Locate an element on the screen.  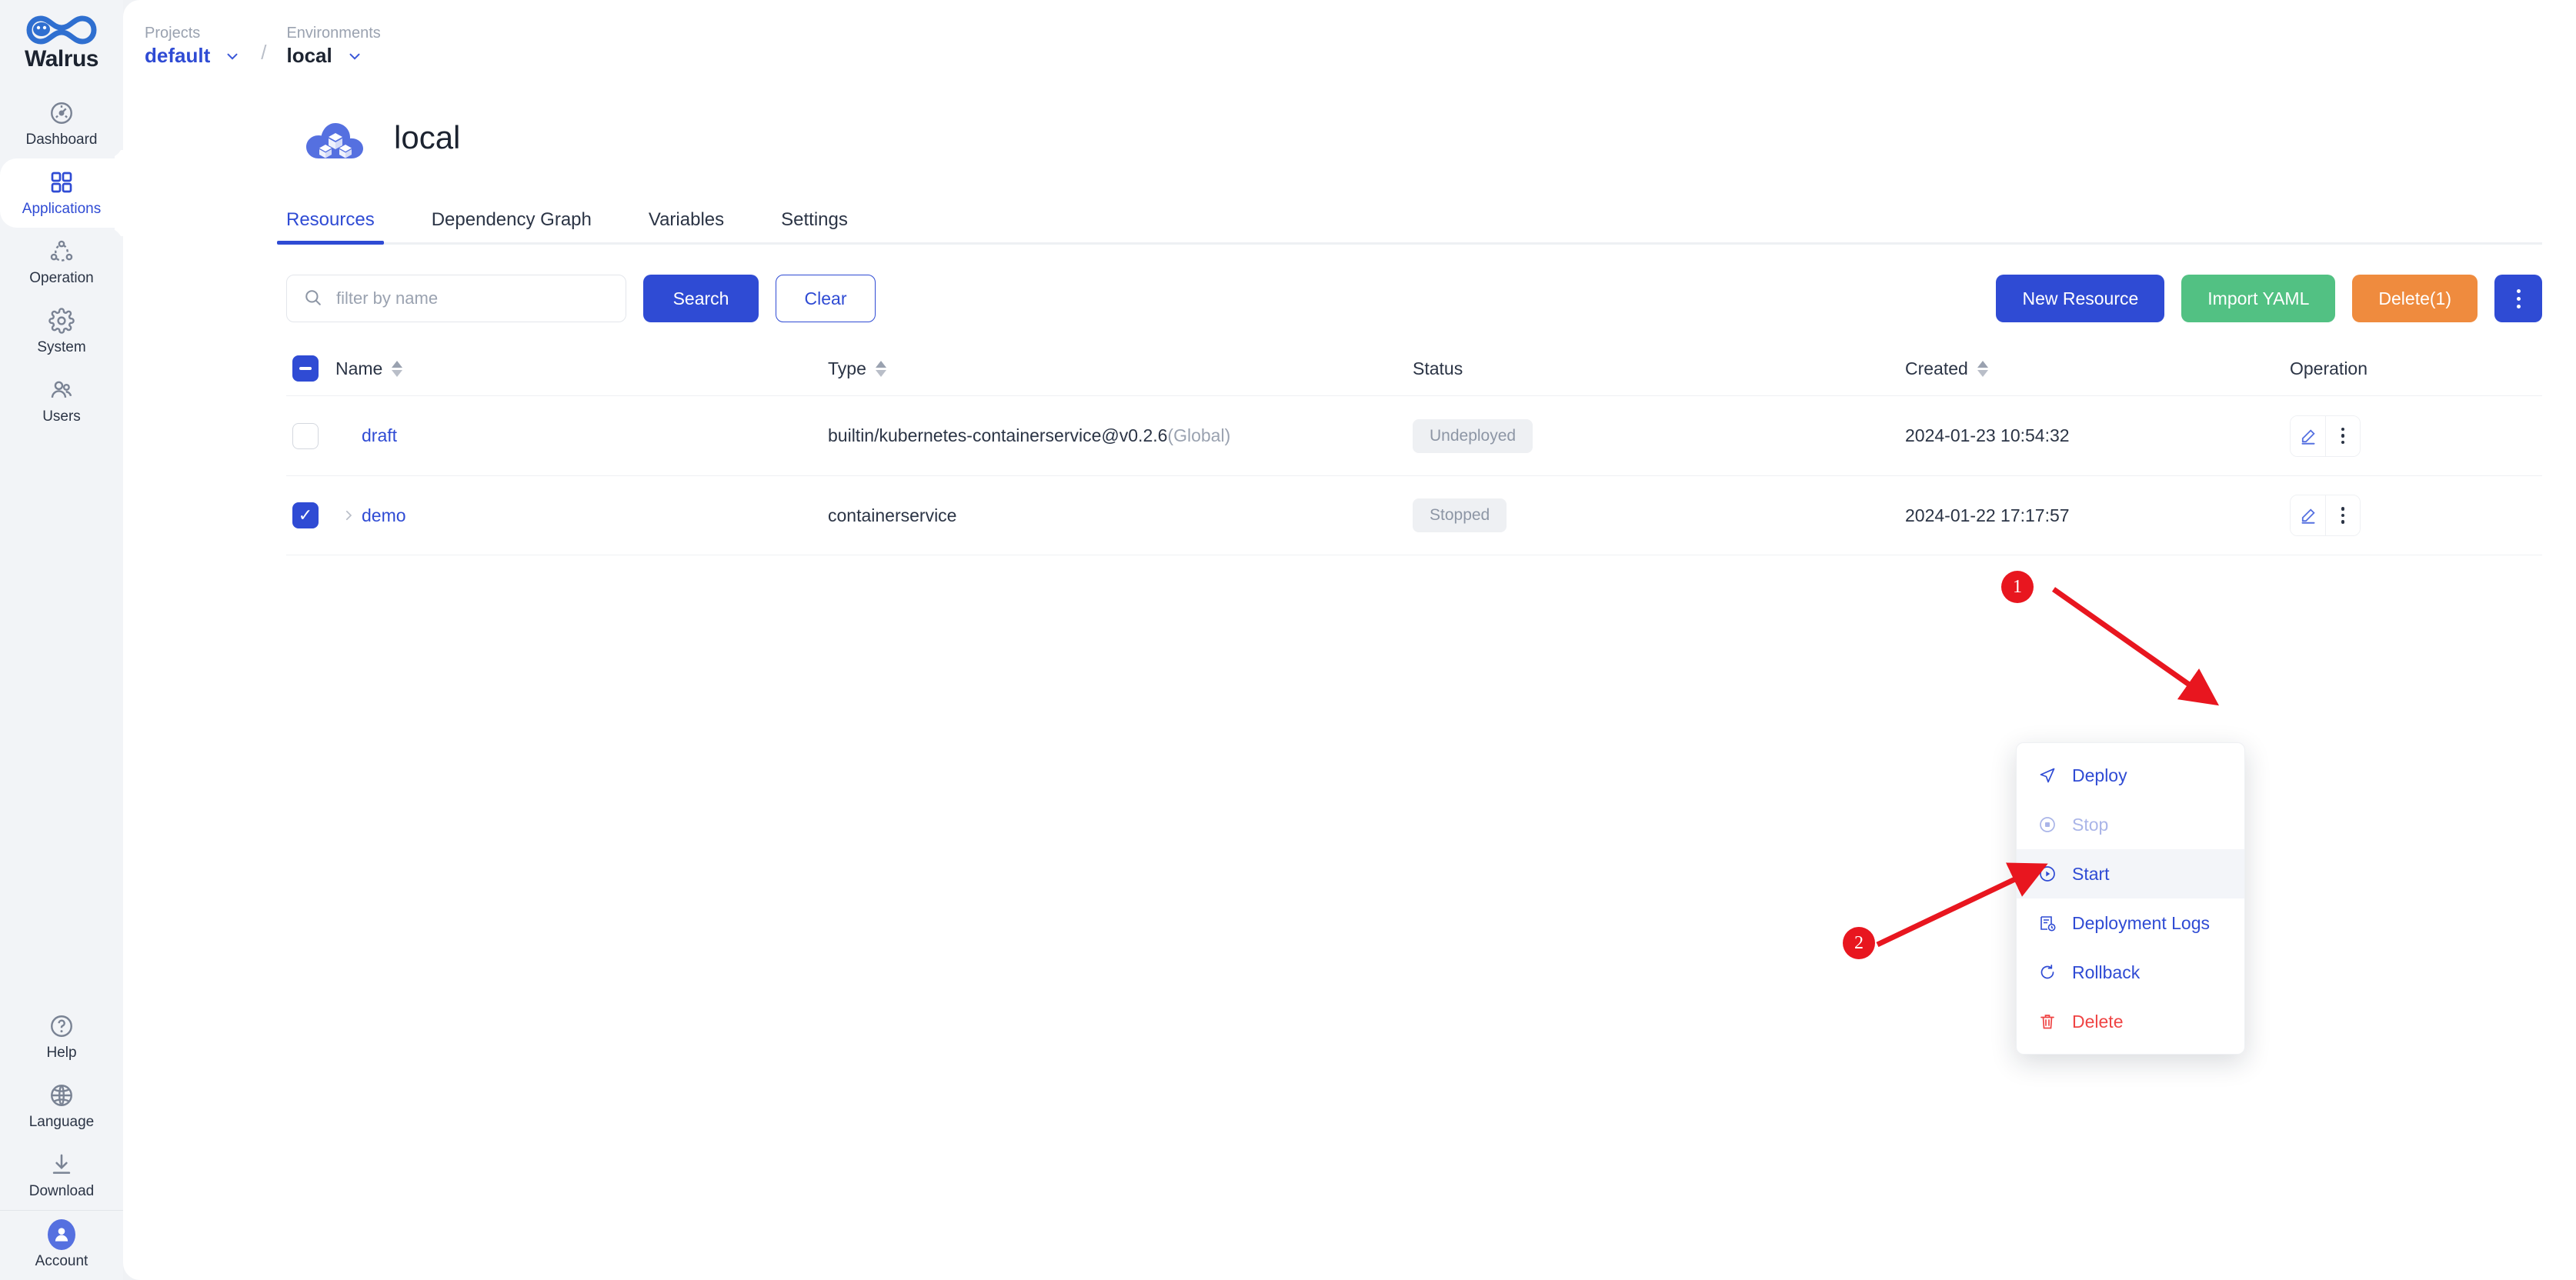
column-label: Operation is located at coordinates (2329, 368).